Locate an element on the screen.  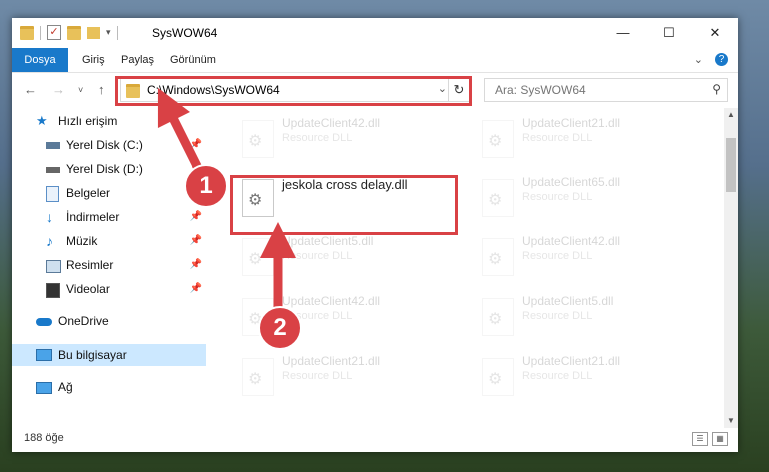
recent-locations-chevron-icon: ˅ is located at coordinates (80, 90).